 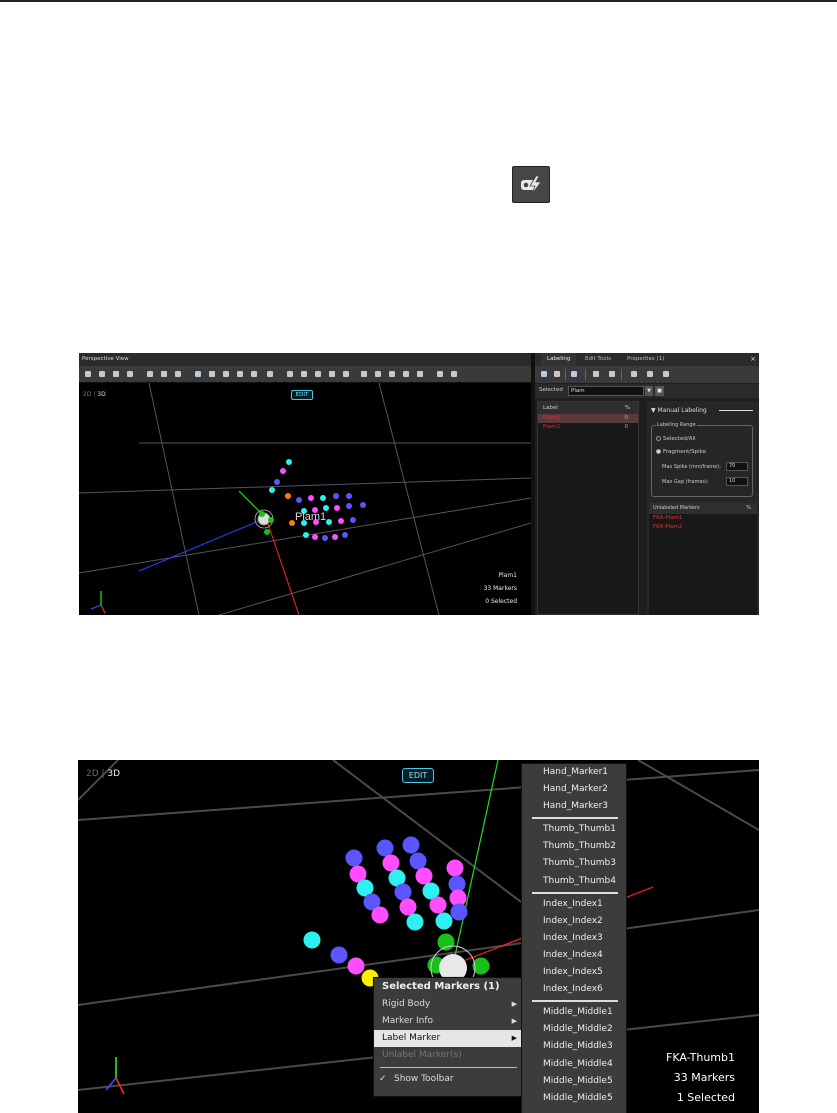 What do you see at coordinates (737, 466) in the screenshot?
I see `max-spike-input: 70` at bounding box center [737, 466].